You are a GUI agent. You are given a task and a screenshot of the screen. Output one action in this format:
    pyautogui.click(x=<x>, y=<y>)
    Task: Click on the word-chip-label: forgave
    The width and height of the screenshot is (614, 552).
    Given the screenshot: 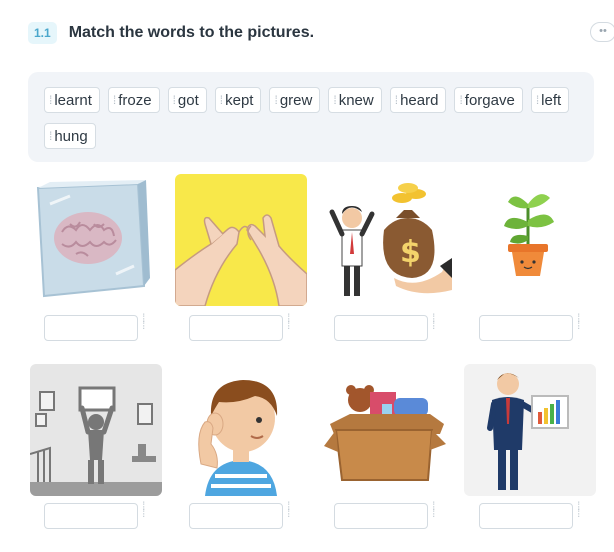 What is the action you would take?
    pyautogui.click(x=489, y=100)
    